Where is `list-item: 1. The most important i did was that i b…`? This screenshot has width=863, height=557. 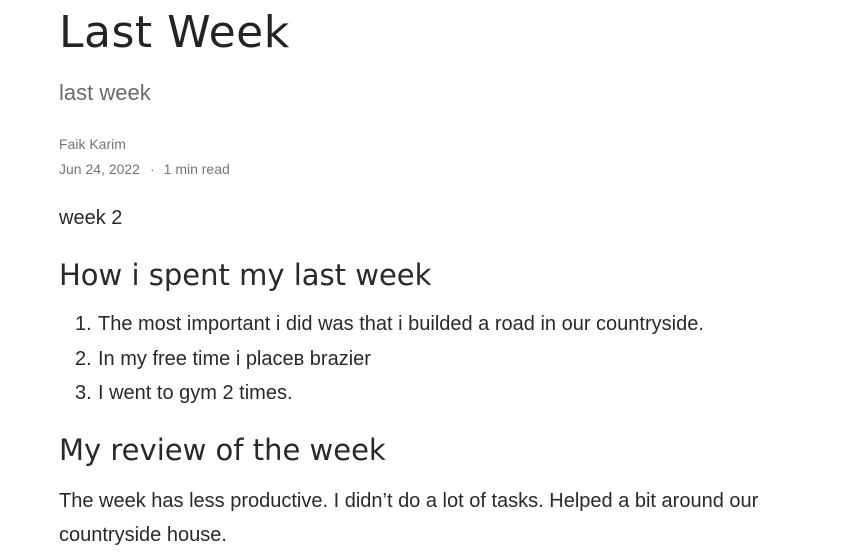 list-item: 1. The most important i did was that i b… is located at coordinates (381, 326).